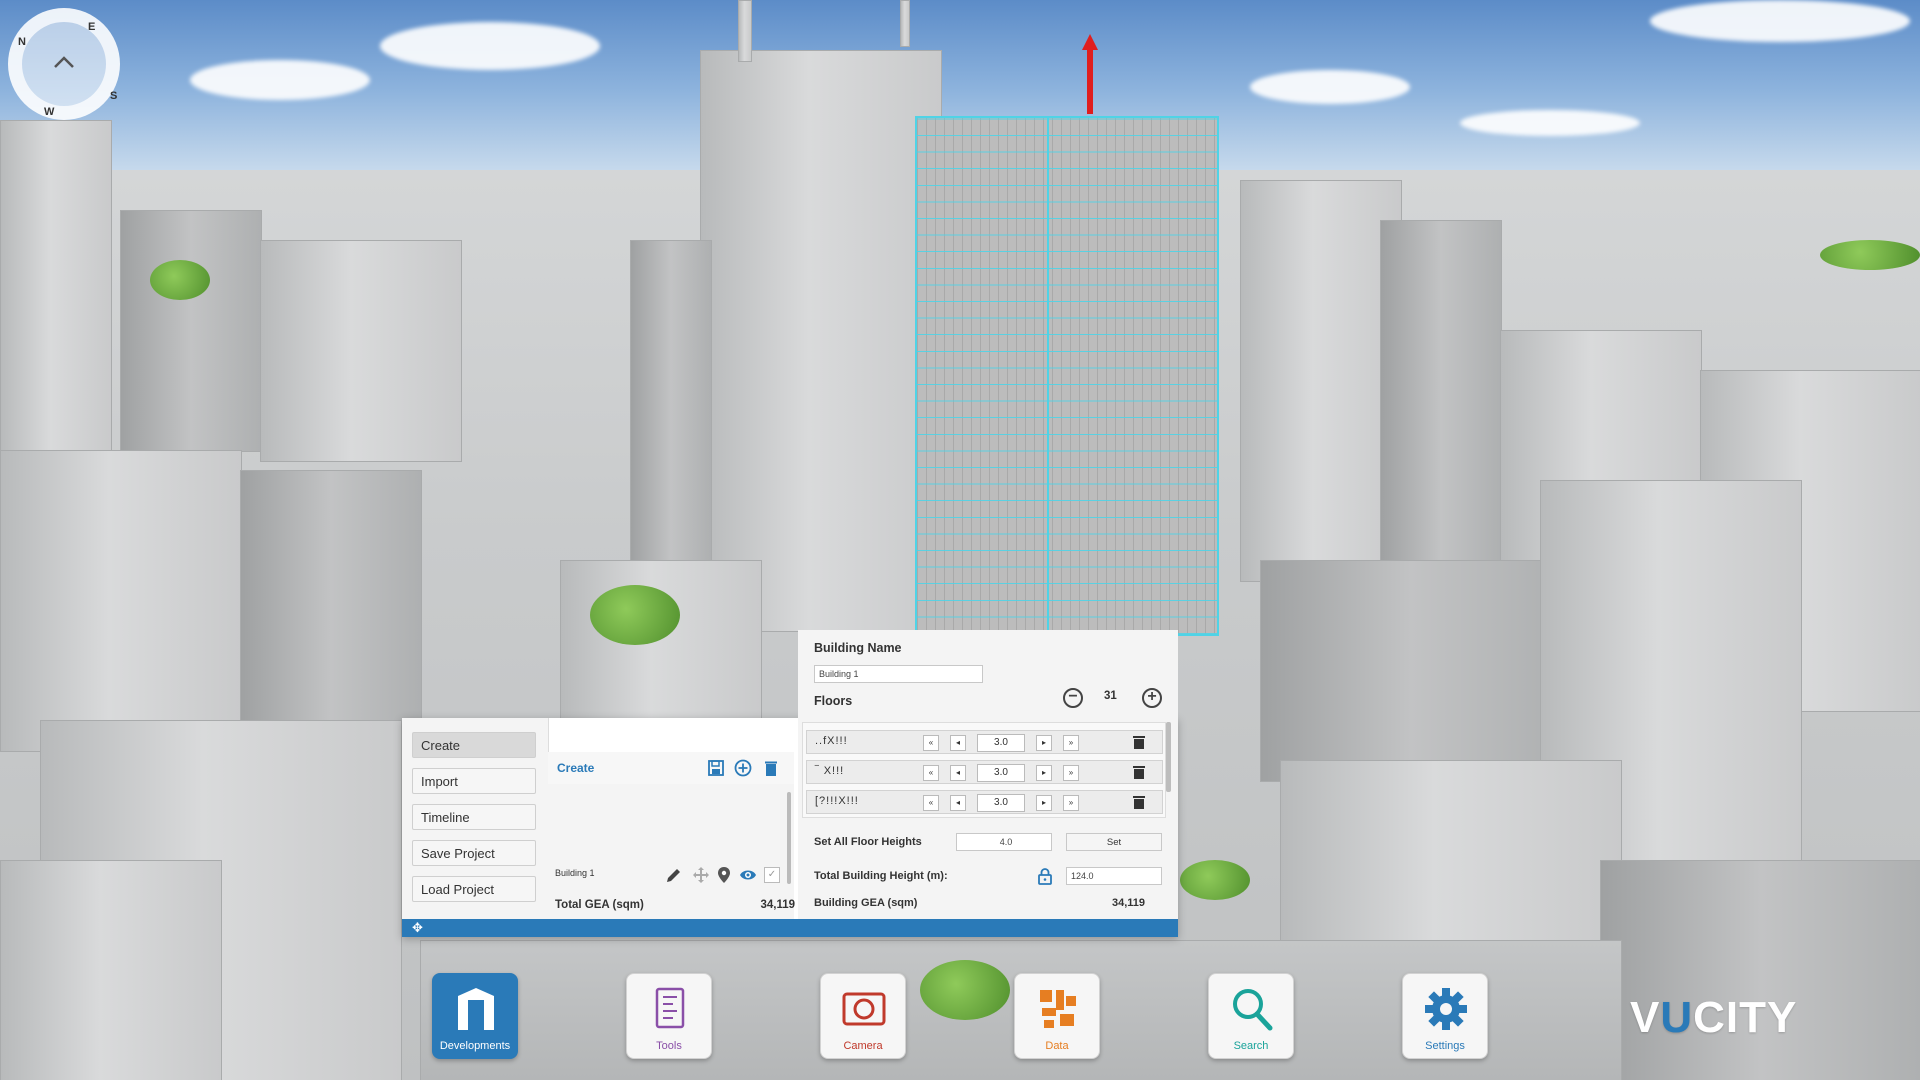 Image resolution: width=1920 pixels, height=1080 pixels. Describe the element at coordinates (724, 875) in the screenshot. I see `location-pin-icon` at that location.